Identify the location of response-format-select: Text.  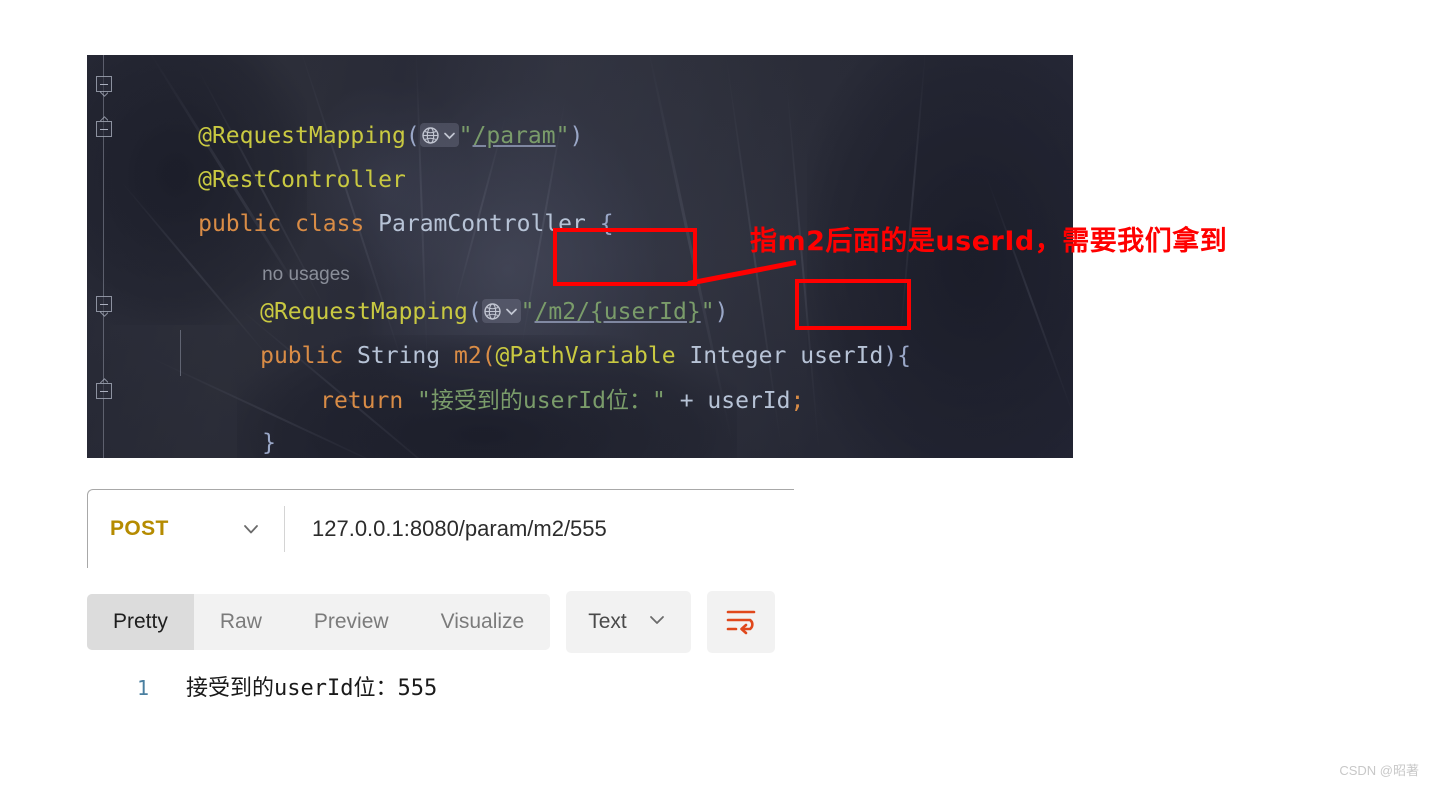
(628, 622).